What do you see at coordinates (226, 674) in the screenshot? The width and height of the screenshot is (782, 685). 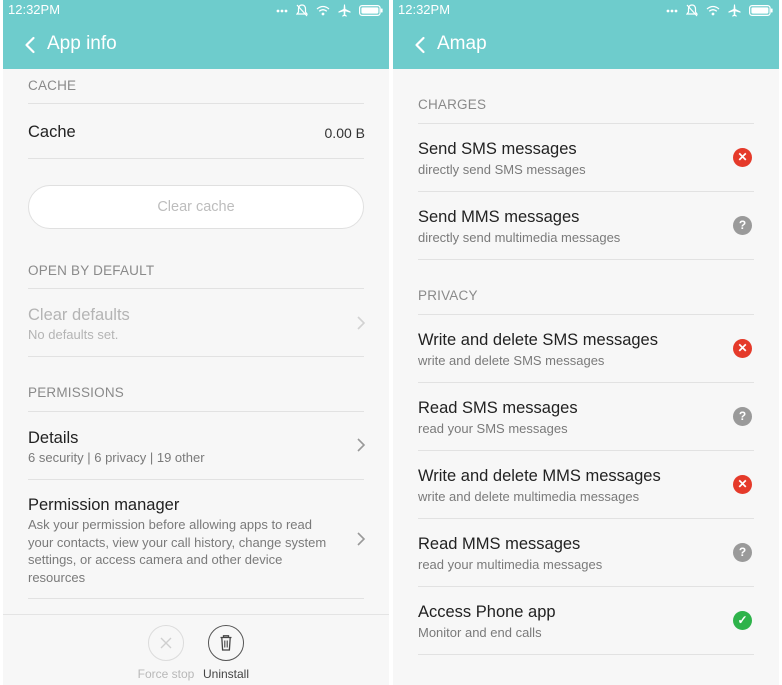 I see `uninstall-label: Uninstall` at bounding box center [226, 674].